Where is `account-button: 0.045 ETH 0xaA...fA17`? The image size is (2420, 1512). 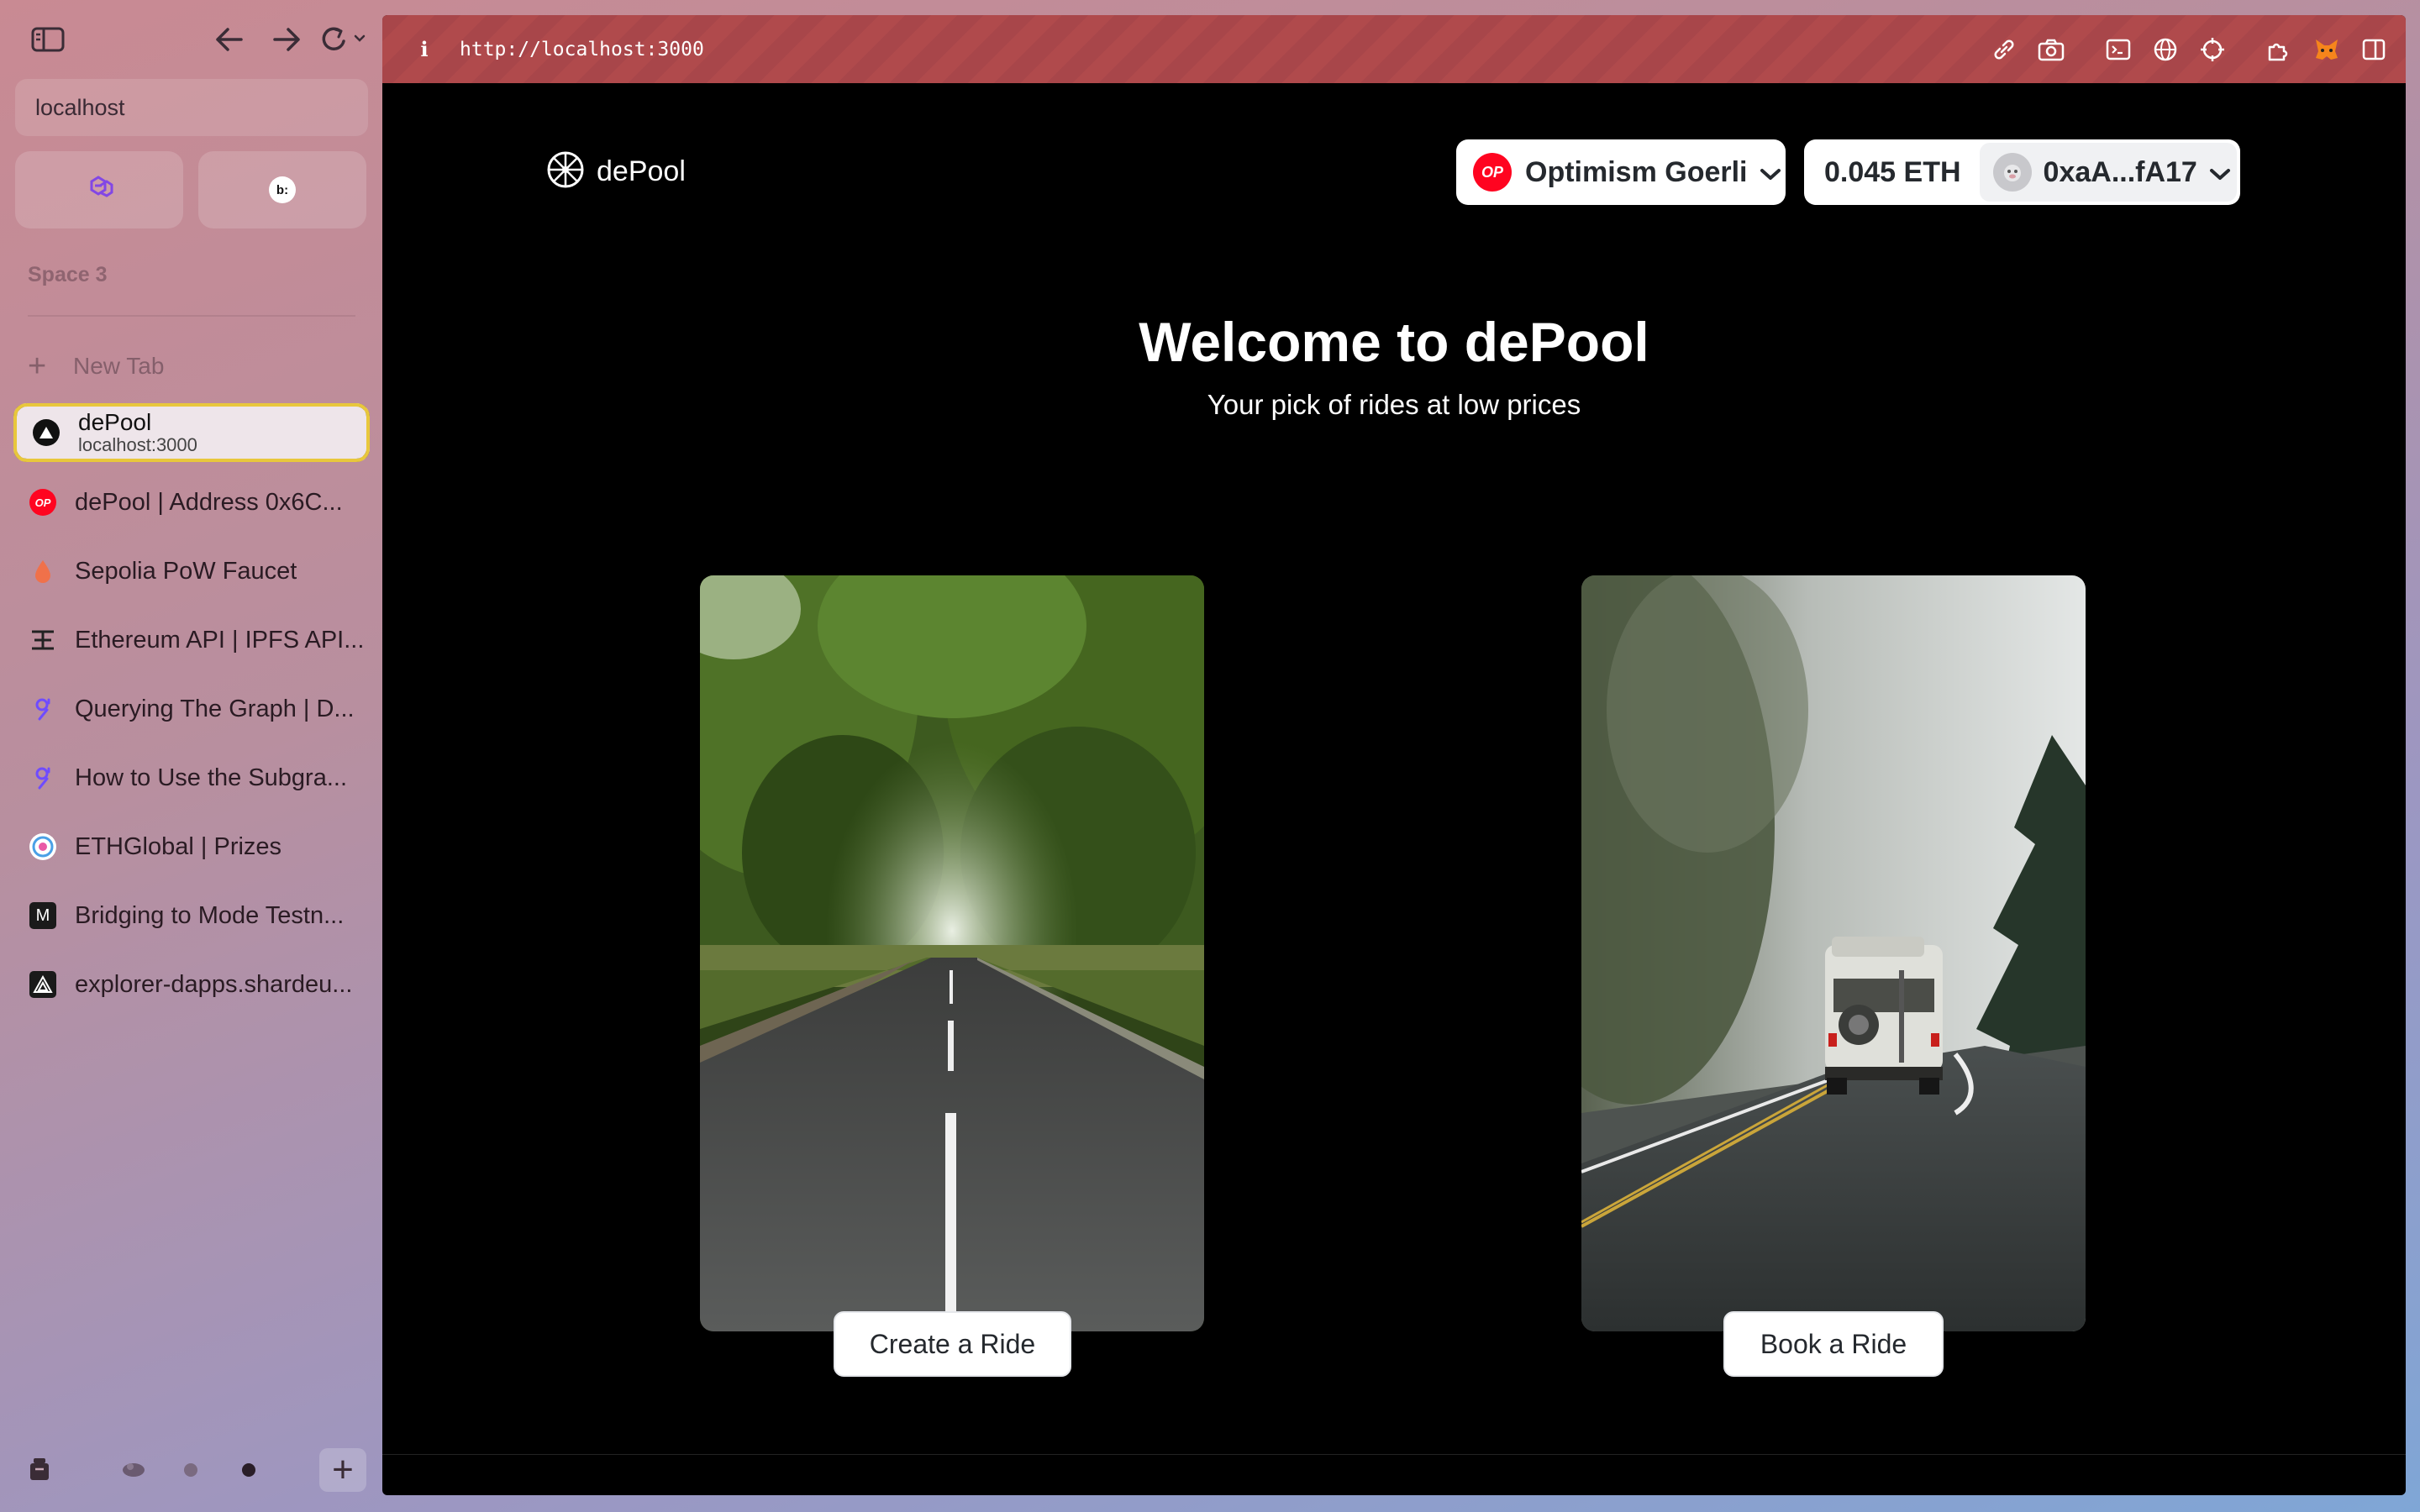
account-button: 0.045 ETH 0xaA...fA17 is located at coordinates (2022, 172).